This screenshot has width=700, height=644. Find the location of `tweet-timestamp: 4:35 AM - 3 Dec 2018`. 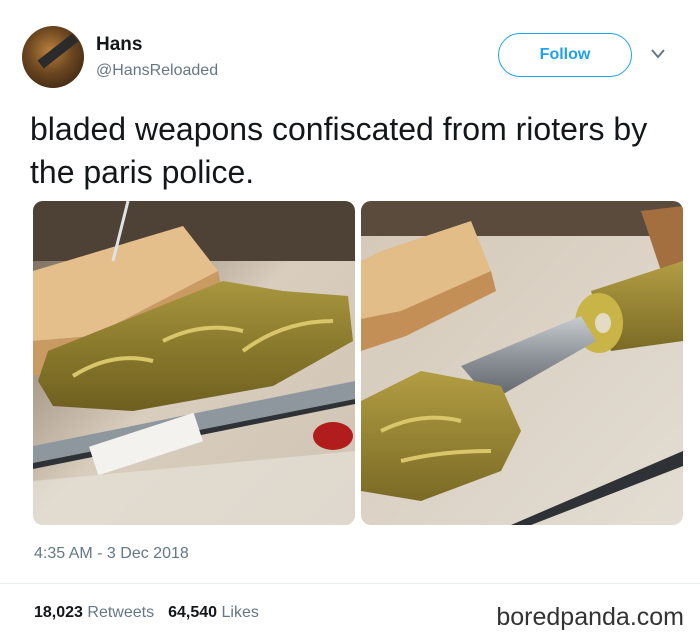

tweet-timestamp: 4:35 AM - 3 Dec 2018 is located at coordinates (111, 554).